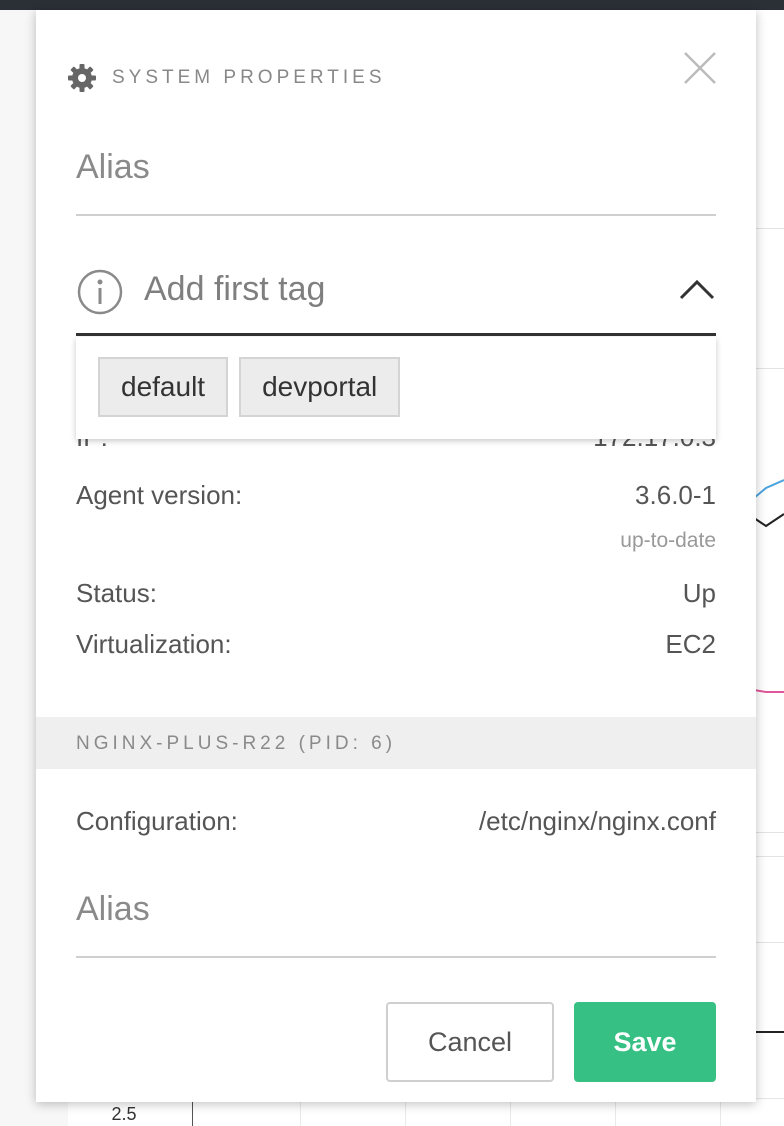 This screenshot has height=1126, width=784. I want to click on tag-dropdown: default devportal, so click(396, 388).